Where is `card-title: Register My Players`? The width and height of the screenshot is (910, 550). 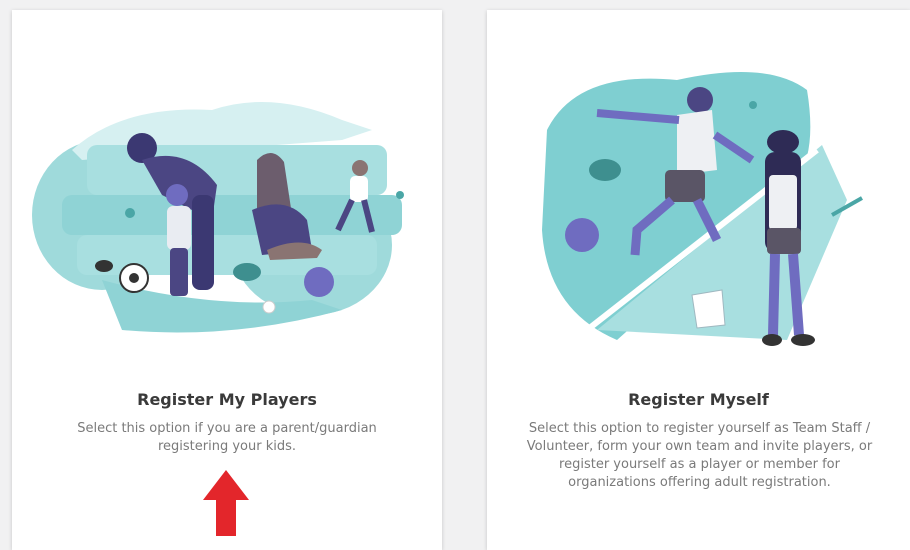 card-title: Register My Players is located at coordinates (227, 399).